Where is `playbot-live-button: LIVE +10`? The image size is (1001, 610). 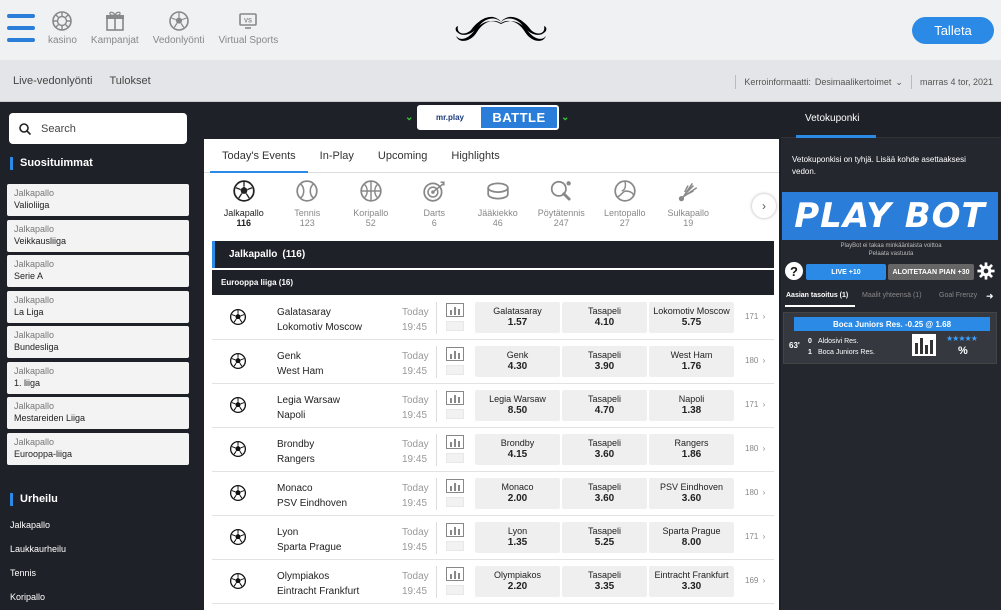 playbot-live-button: LIVE +10 is located at coordinates (846, 272).